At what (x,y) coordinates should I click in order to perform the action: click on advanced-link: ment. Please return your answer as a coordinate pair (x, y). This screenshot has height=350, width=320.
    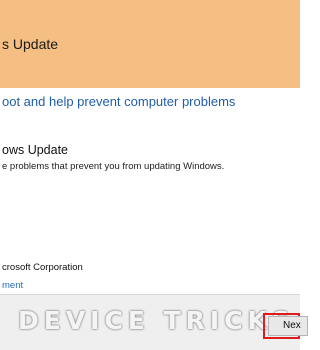
    Looking at the image, I should click on (12, 285).